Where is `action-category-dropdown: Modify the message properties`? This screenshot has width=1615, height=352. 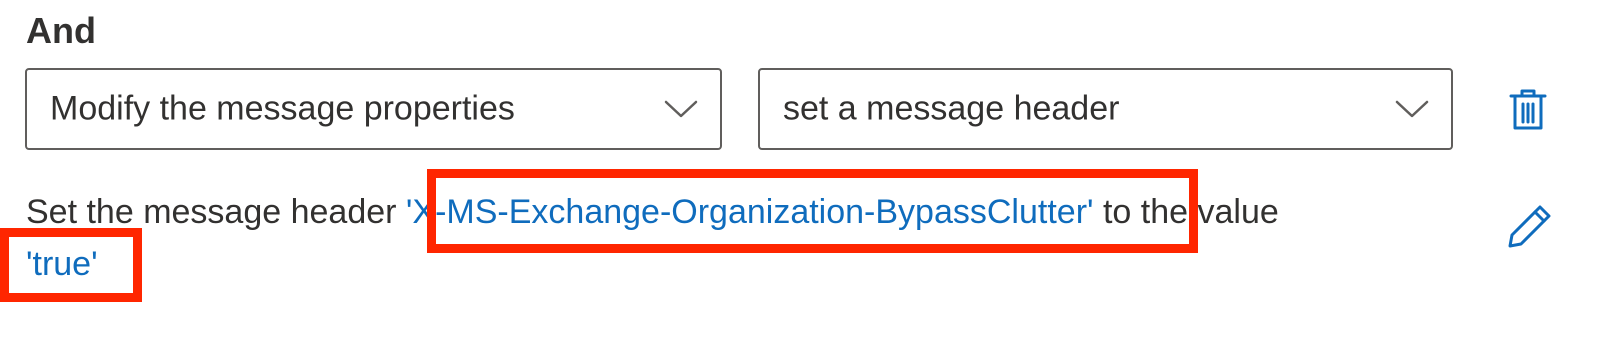
action-category-dropdown: Modify the message properties is located at coordinates (373, 109).